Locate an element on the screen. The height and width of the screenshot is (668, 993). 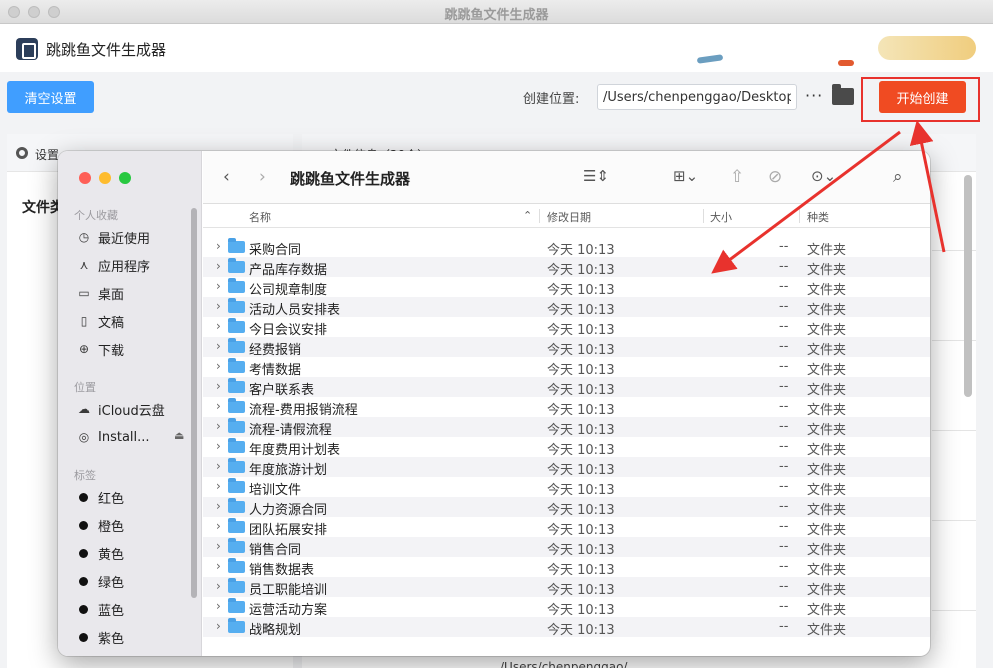
sidebar-item-label: iCloud云盘 is located at coordinates (131, 411).